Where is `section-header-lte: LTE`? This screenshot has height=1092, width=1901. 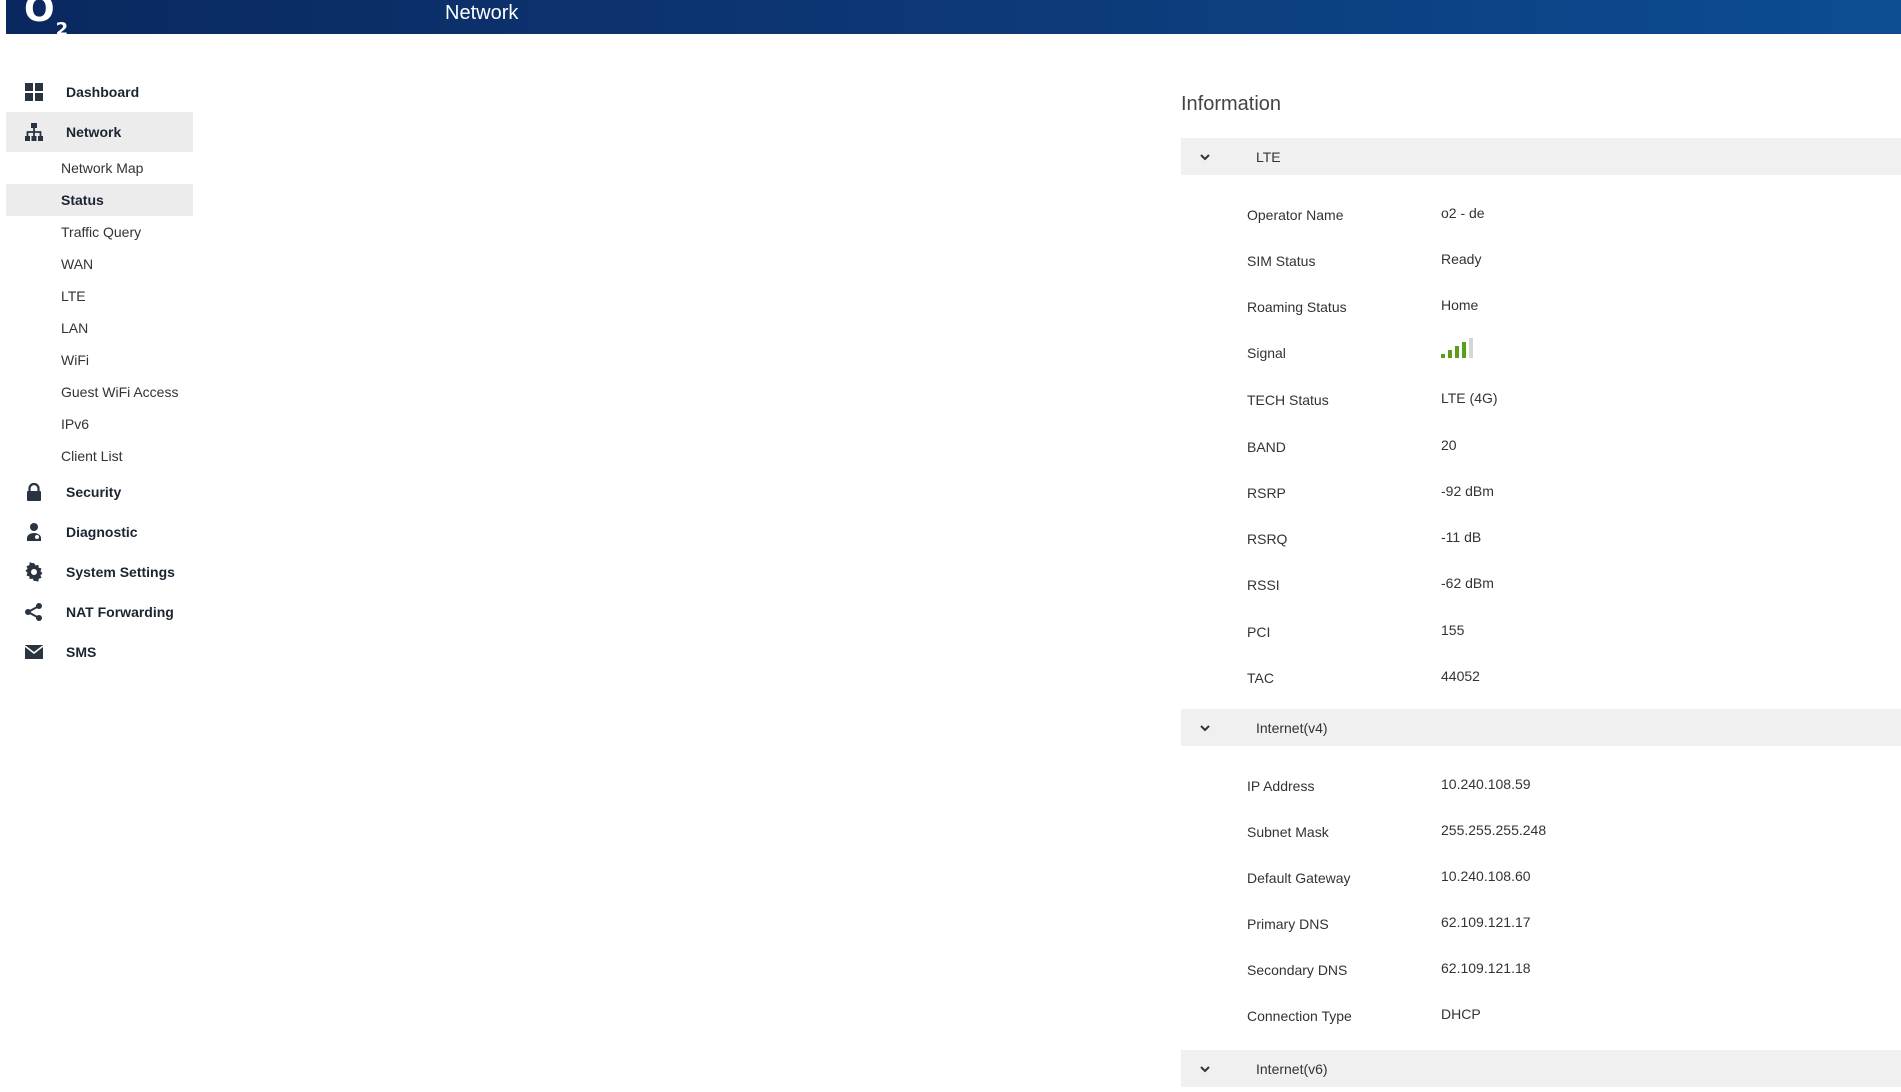 section-header-lte: LTE is located at coordinates (1541, 156).